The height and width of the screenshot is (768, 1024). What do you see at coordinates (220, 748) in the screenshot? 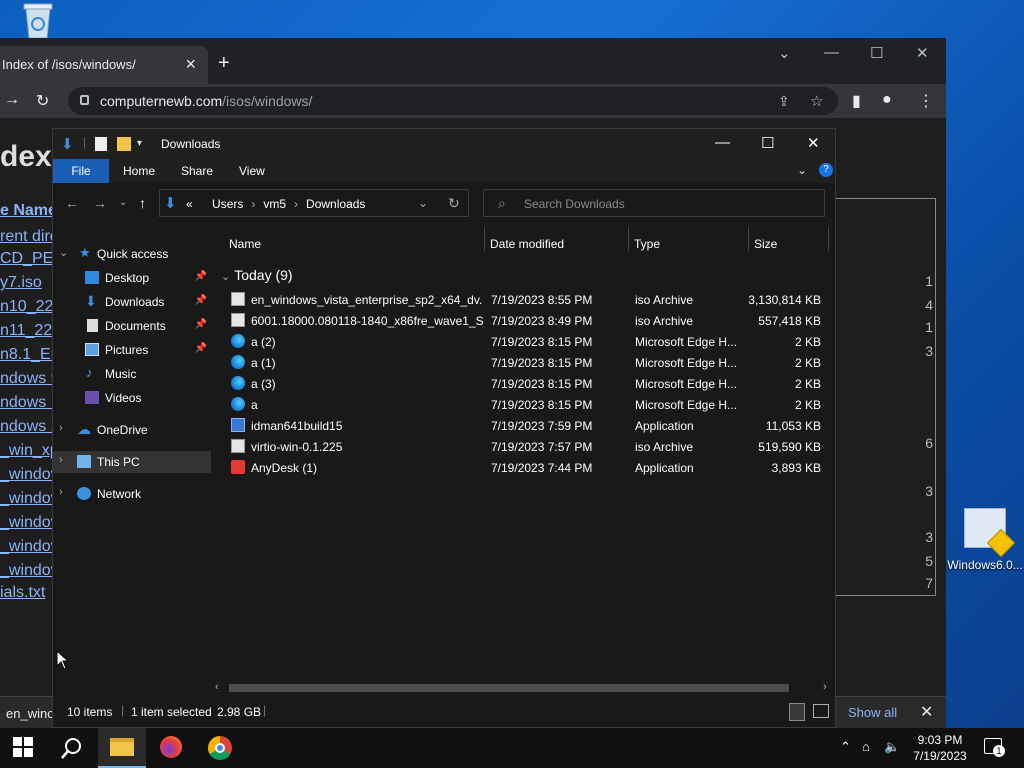
I see `taskbar-chrome` at bounding box center [220, 748].